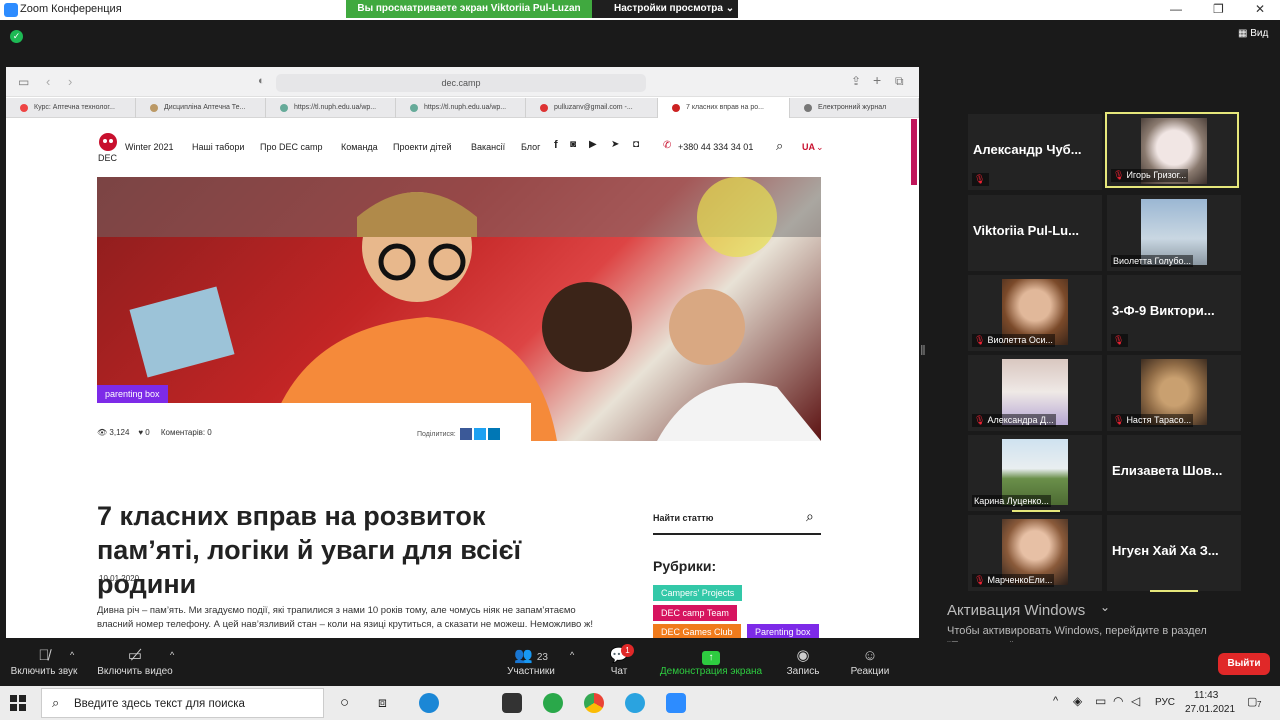  I want to click on telegram-icon: ➤, so click(615, 144).